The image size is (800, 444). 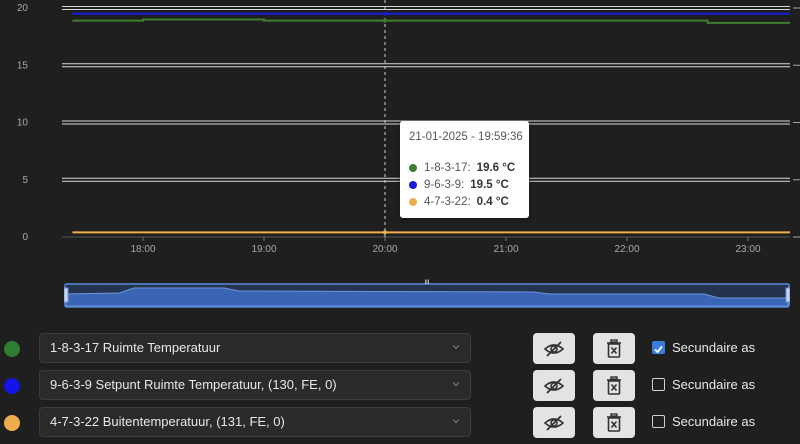 What do you see at coordinates (489, 185) in the screenshot?
I see `tooltip-series-value: 19.5 °C` at bounding box center [489, 185].